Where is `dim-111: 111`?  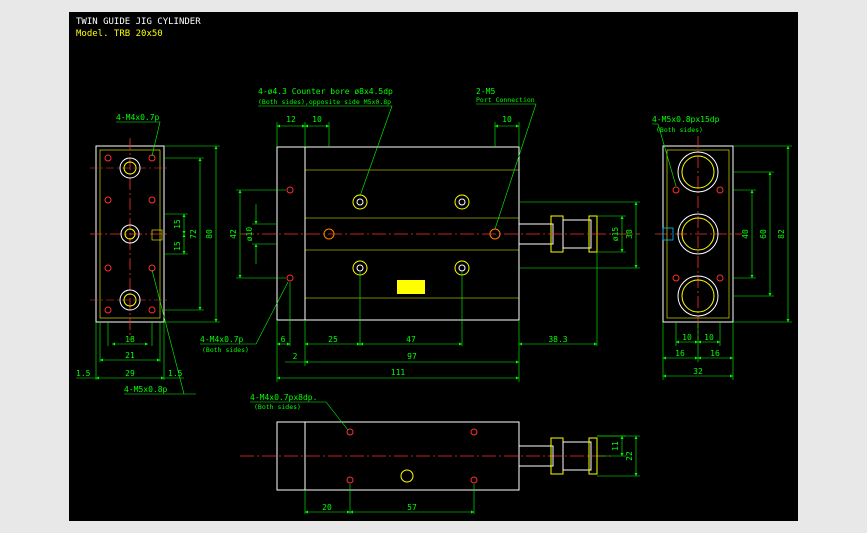 dim-111: 111 is located at coordinates (398, 372).